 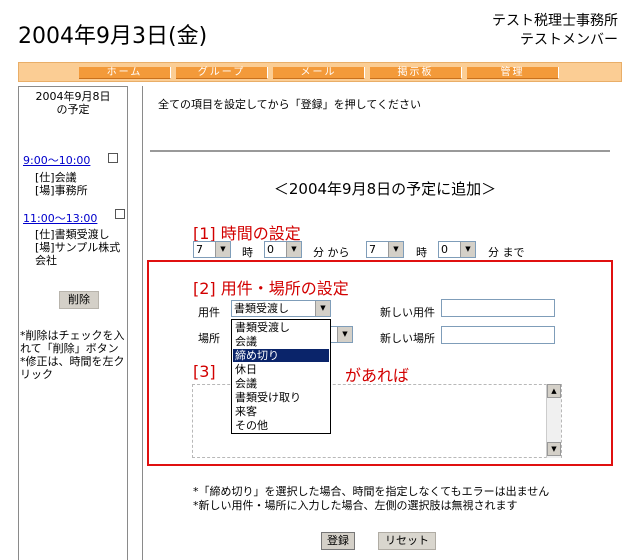 I want to click on end-minute-select: 0 ▼, so click(x=457, y=249).